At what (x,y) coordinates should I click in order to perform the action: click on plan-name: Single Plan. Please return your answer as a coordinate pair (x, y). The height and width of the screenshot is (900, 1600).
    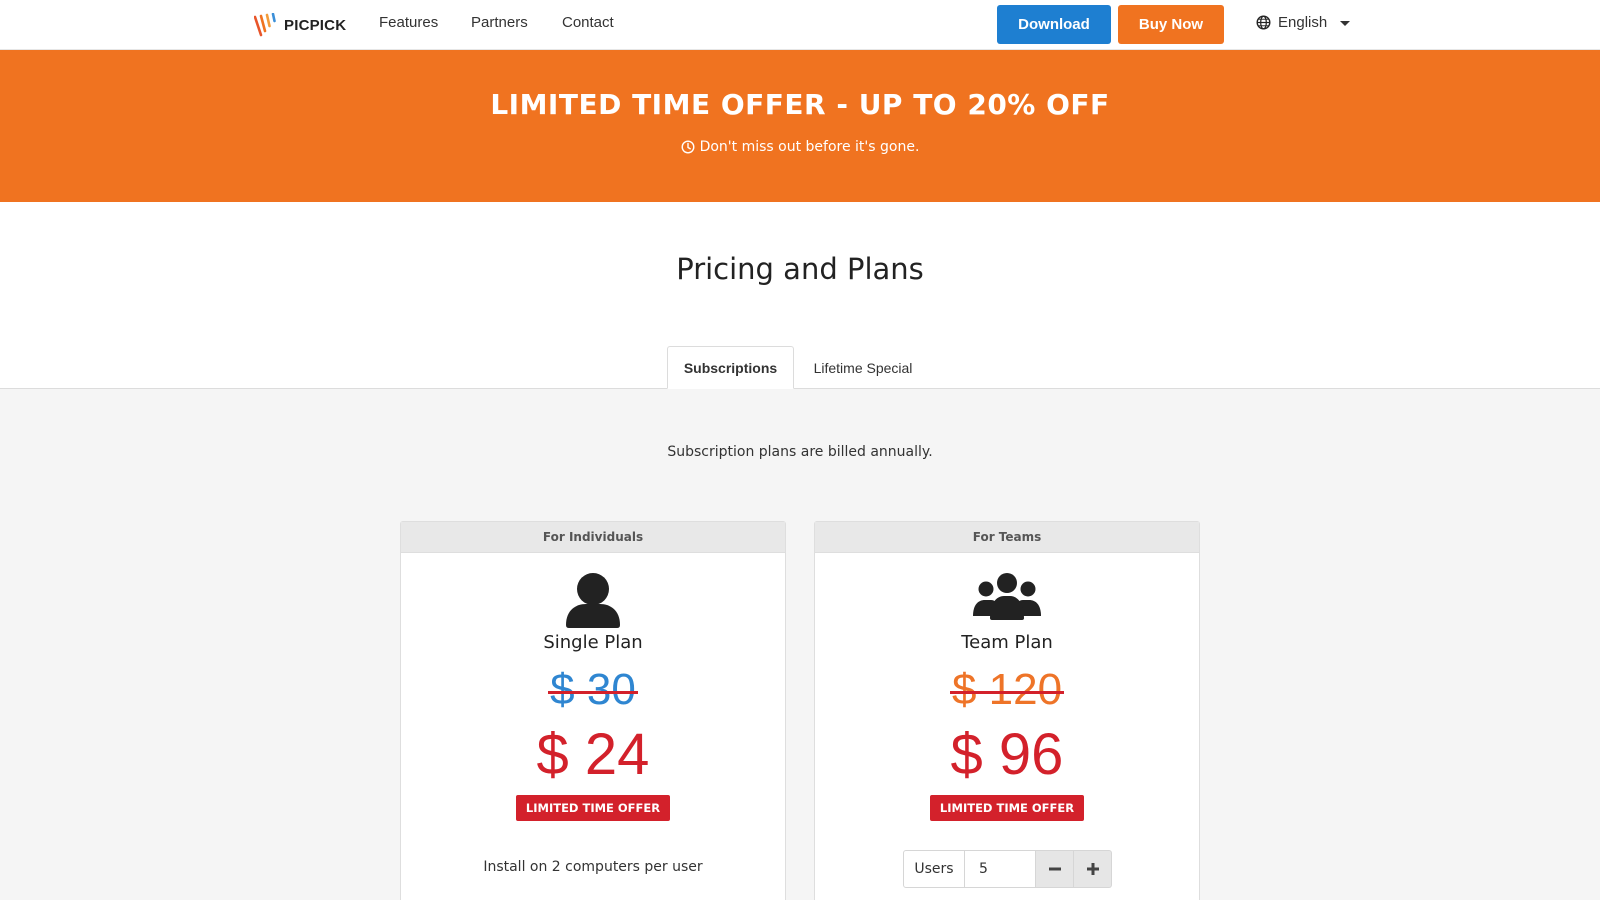
    Looking at the image, I should click on (593, 642).